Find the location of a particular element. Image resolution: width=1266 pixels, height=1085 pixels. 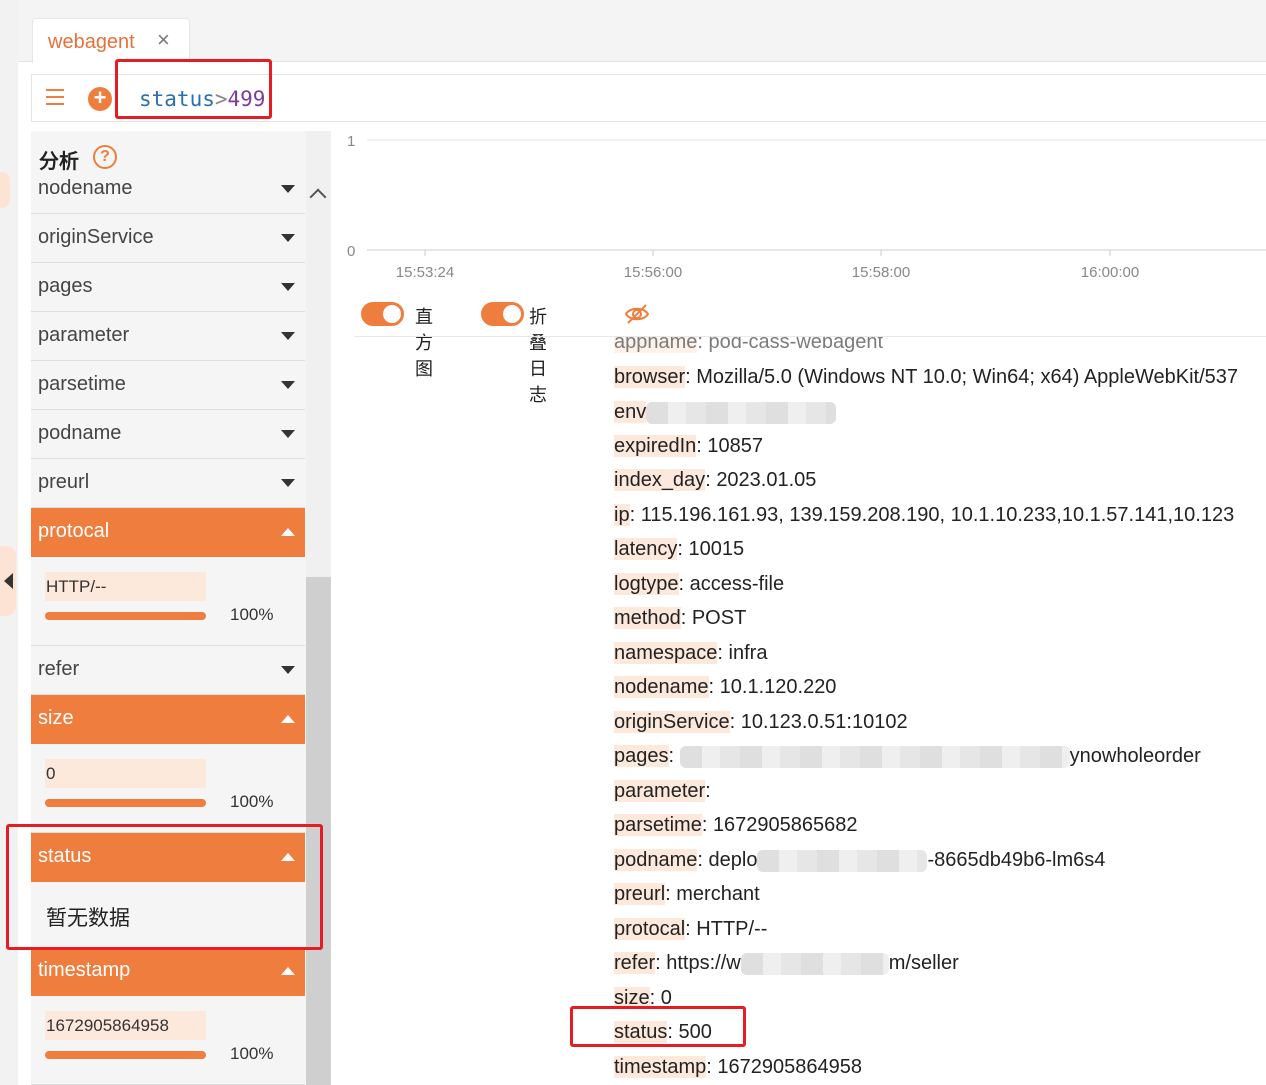

add-icon: + is located at coordinates (100, 99).